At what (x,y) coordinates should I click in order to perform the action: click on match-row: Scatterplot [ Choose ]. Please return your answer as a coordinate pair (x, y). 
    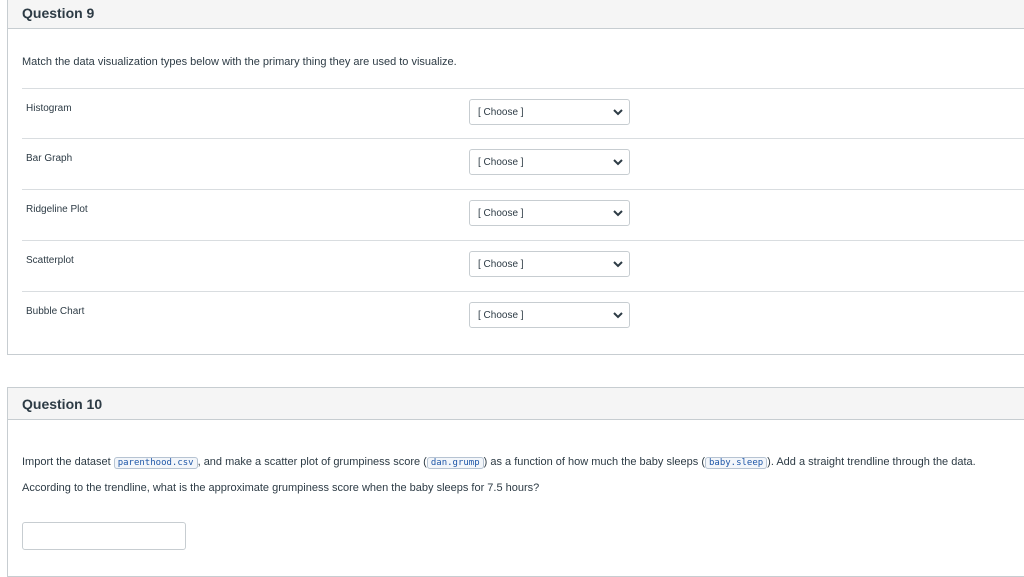
    Looking at the image, I should click on (523, 265).